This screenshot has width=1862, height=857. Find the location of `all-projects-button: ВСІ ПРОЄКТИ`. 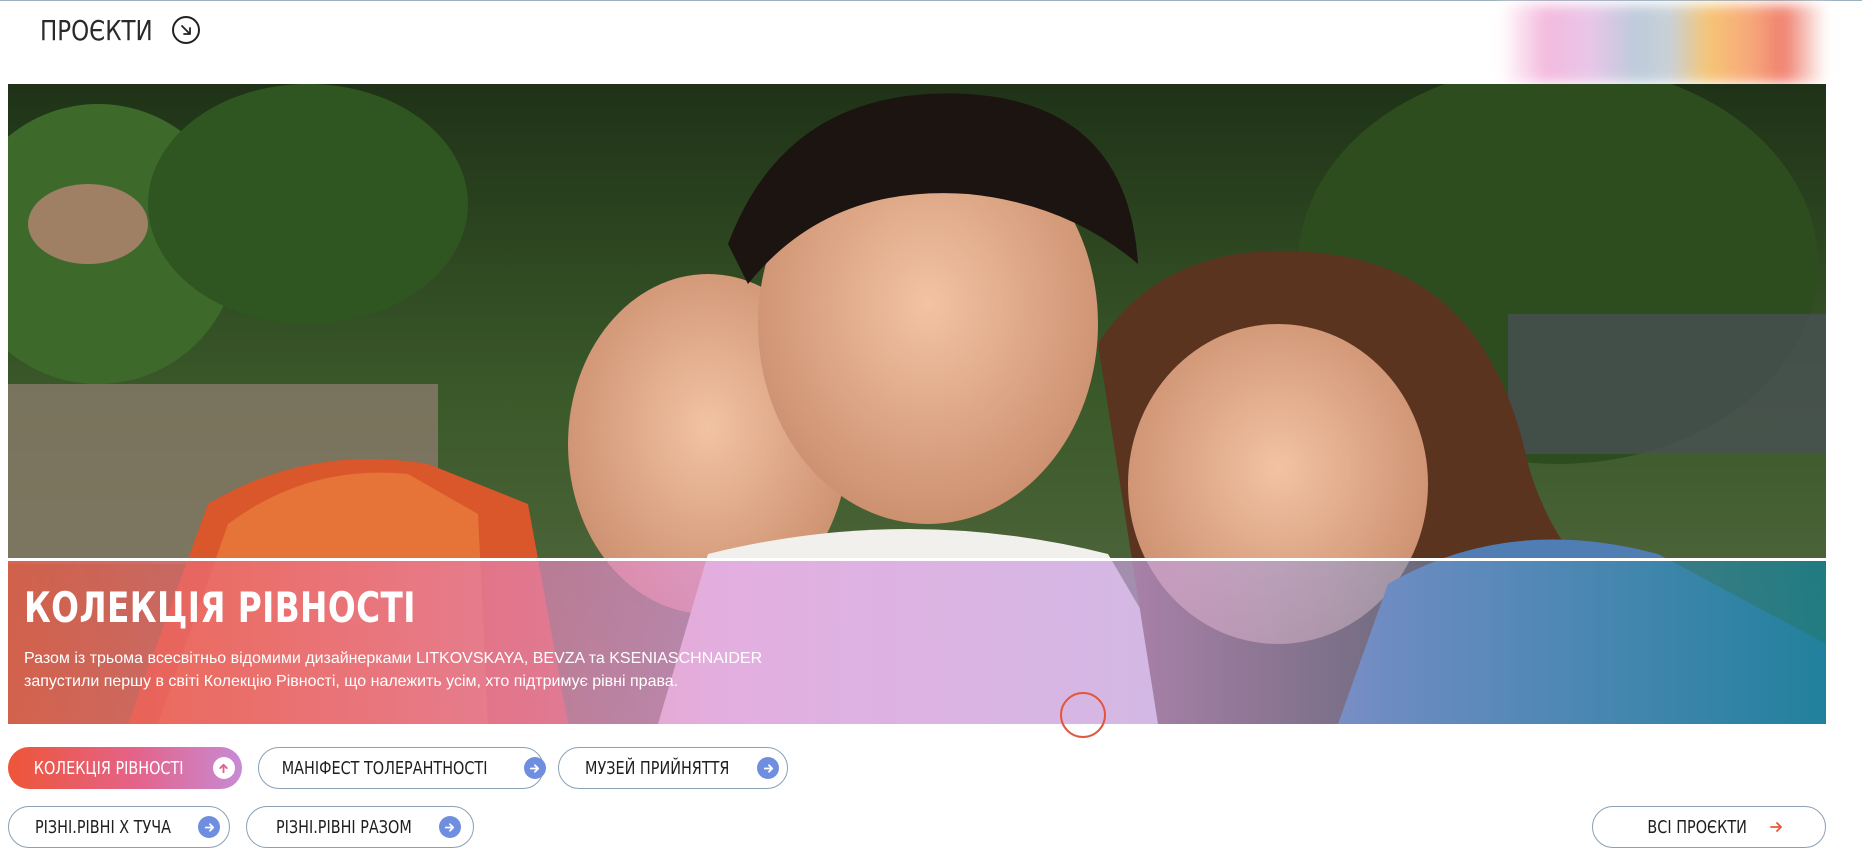

all-projects-button: ВСІ ПРОЄКТИ is located at coordinates (1709, 827).